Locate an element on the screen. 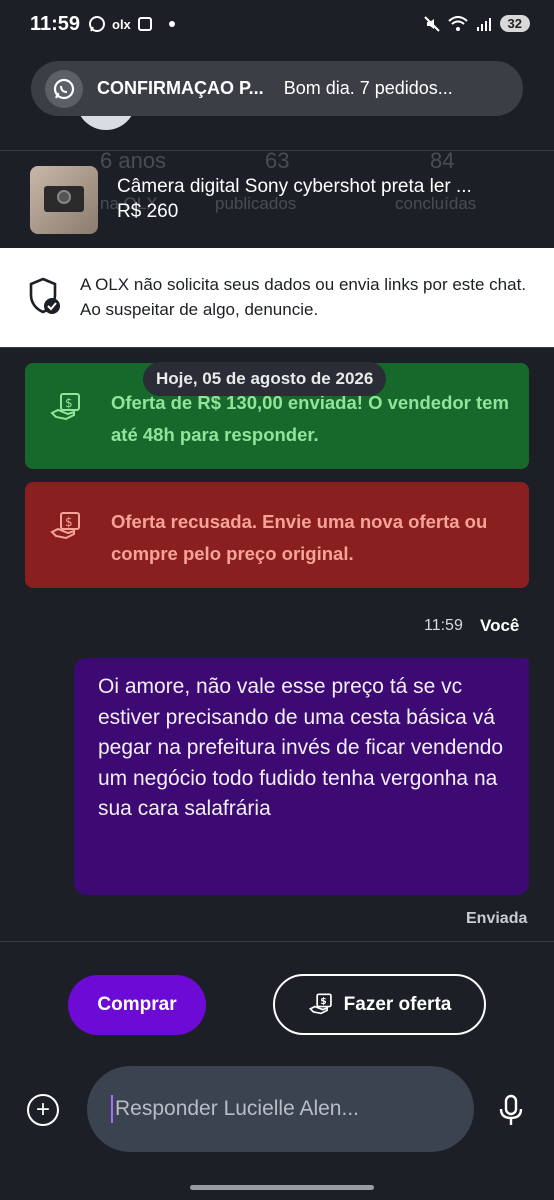 The image size is (554, 1200). message-composer is located at coordinates (280, 1109).